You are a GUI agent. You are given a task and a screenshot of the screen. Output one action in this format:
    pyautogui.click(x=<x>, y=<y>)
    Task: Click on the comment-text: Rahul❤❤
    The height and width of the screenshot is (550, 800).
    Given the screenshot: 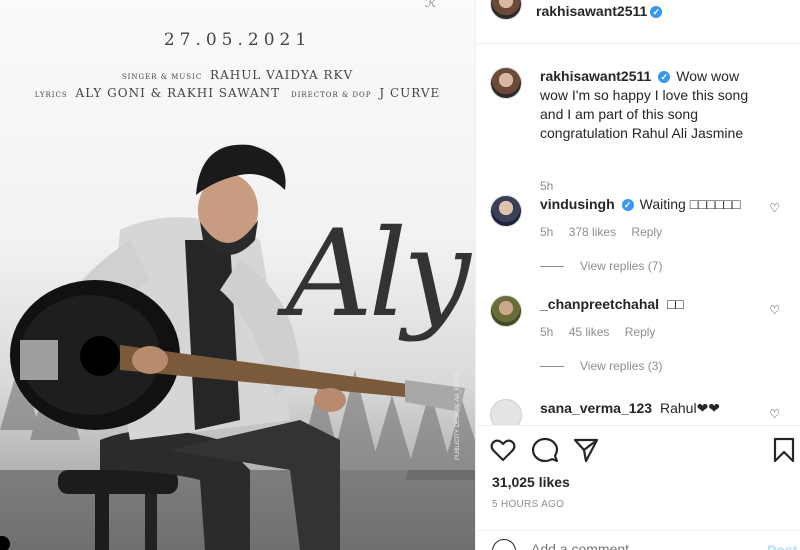 What is the action you would take?
    pyautogui.click(x=690, y=408)
    